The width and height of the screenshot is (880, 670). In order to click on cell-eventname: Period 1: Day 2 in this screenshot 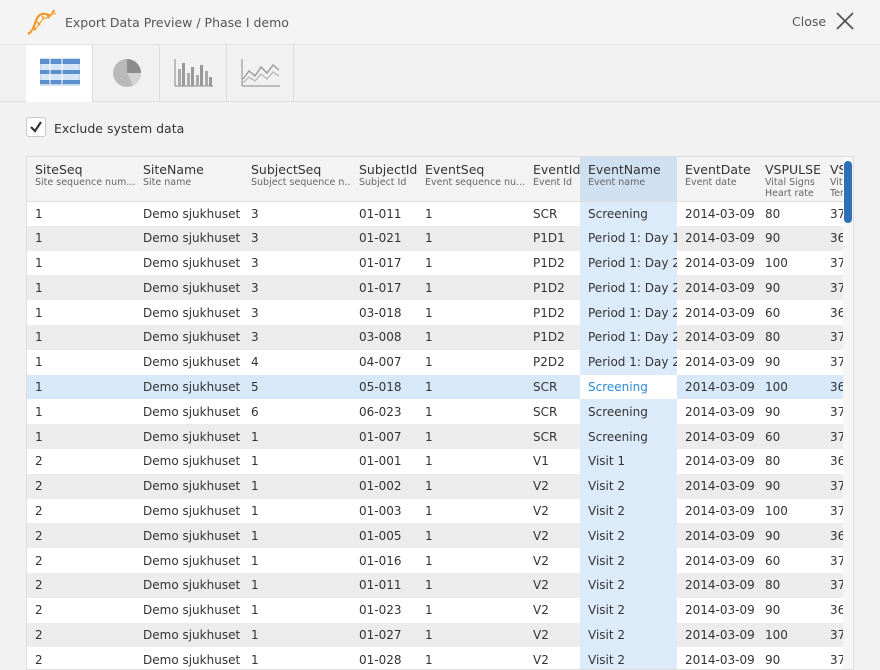, I will do `click(628, 337)`.